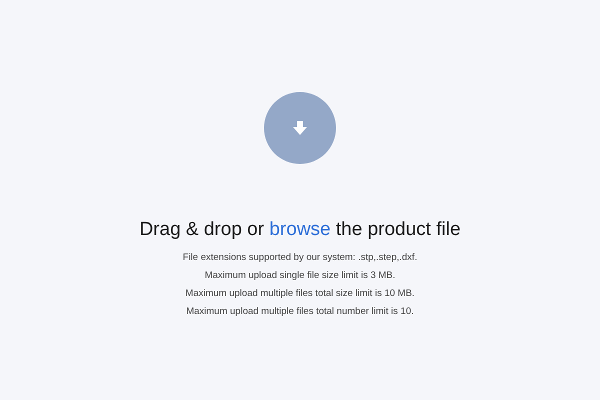 The height and width of the screenshot is (400, 600). What do you see at coordinates (300, 128) in the screenshot?
I see `download-arrow-icon` at bounding box center [300, 128].